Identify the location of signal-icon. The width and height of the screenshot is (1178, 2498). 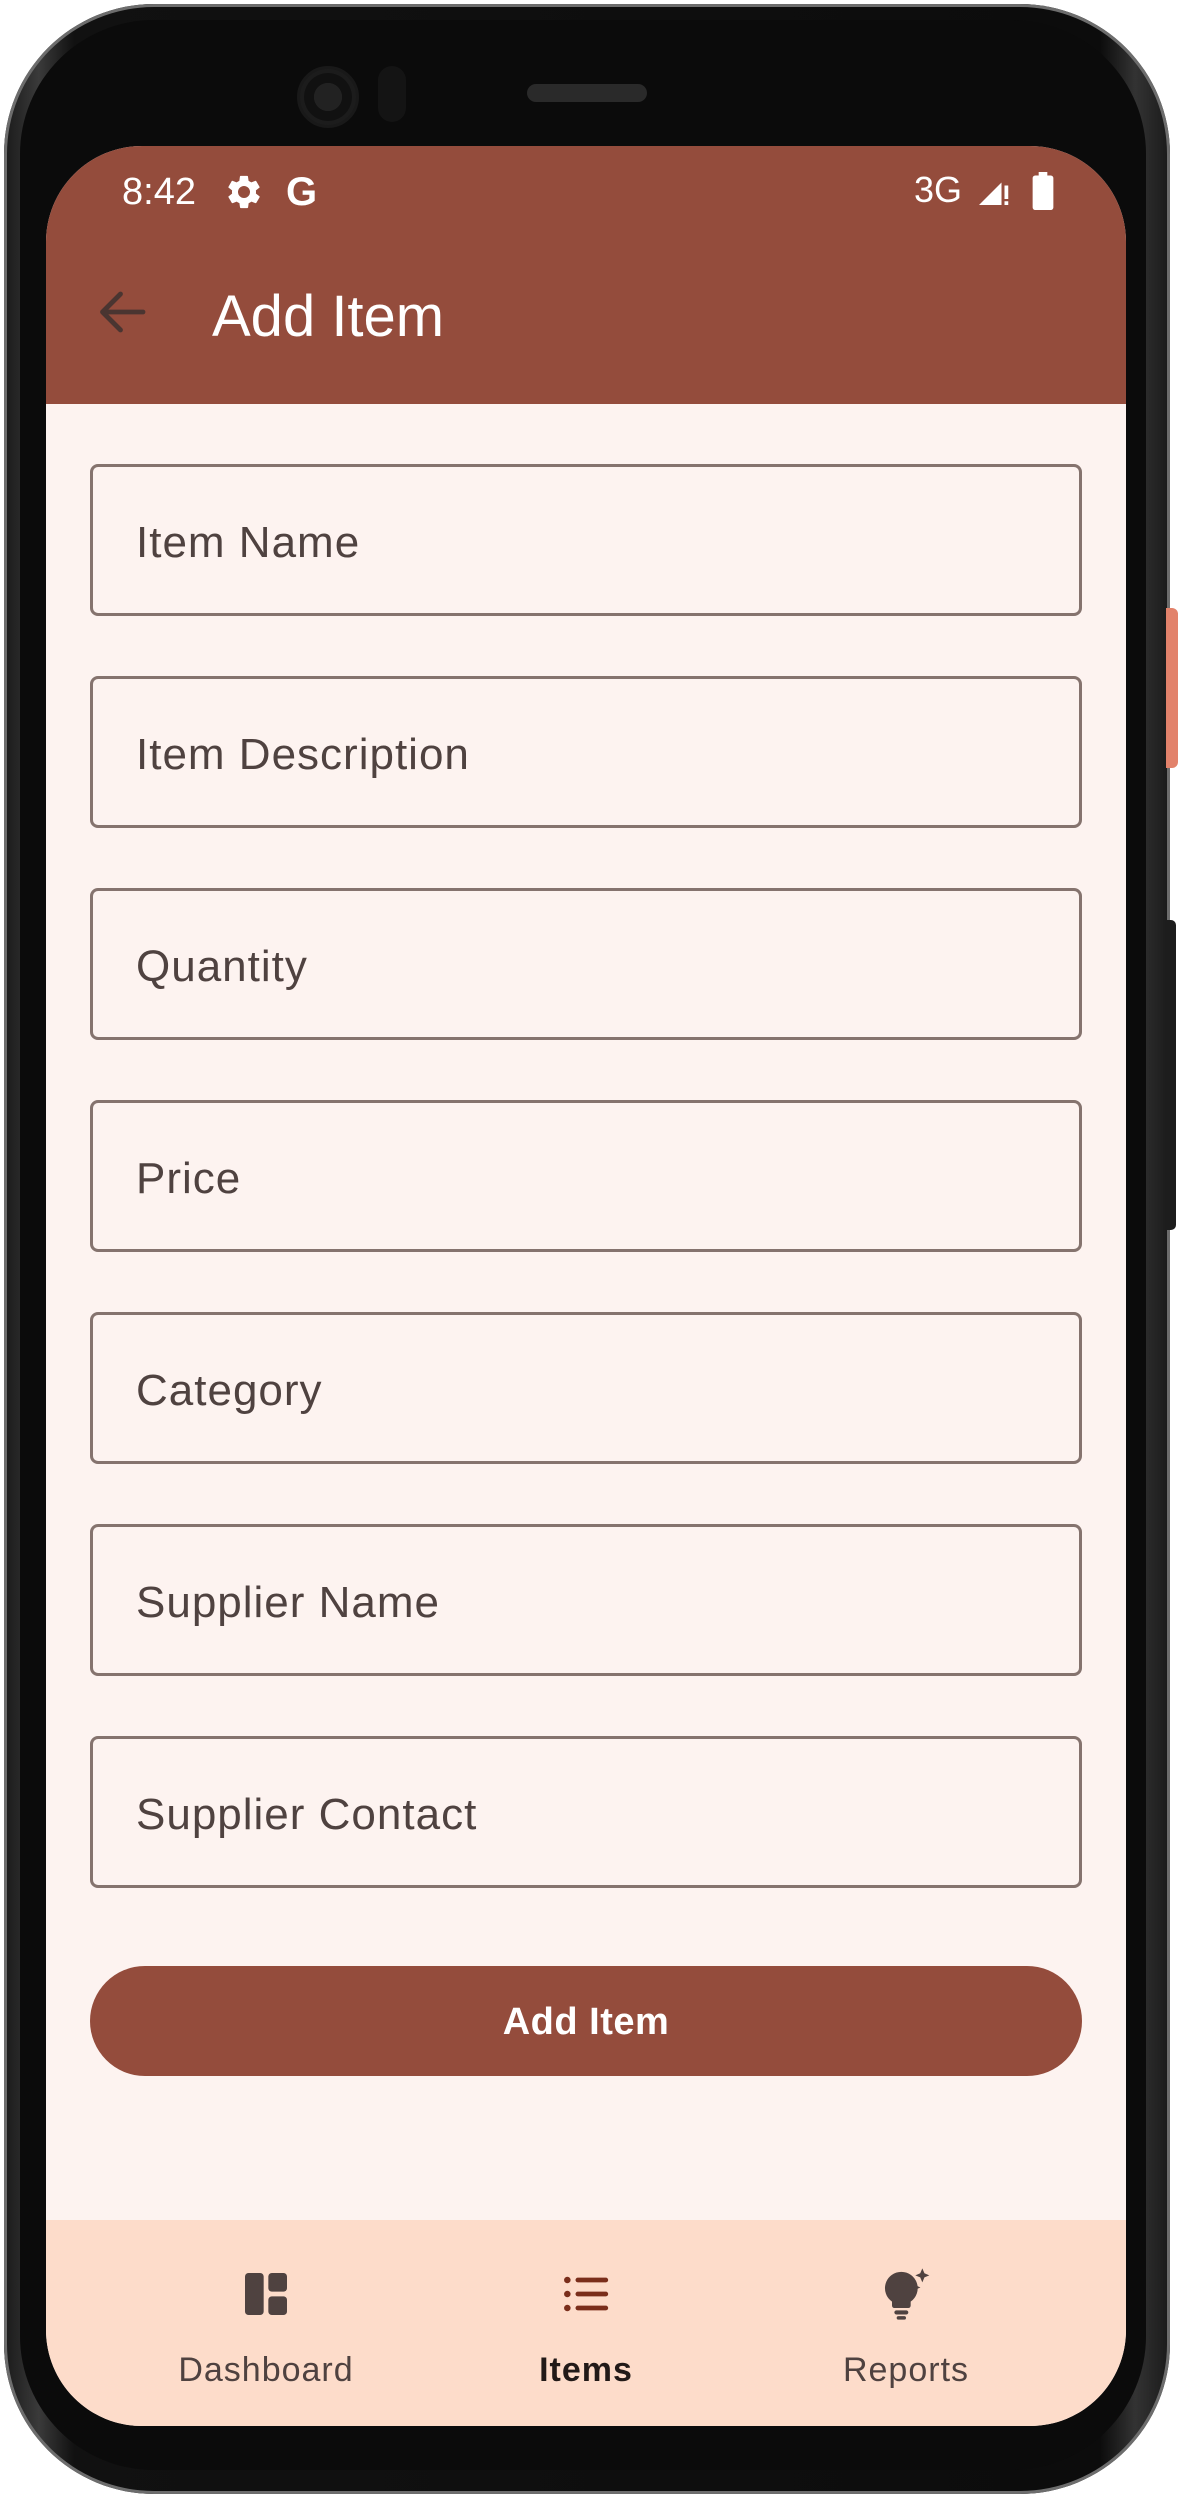
(994, 193).